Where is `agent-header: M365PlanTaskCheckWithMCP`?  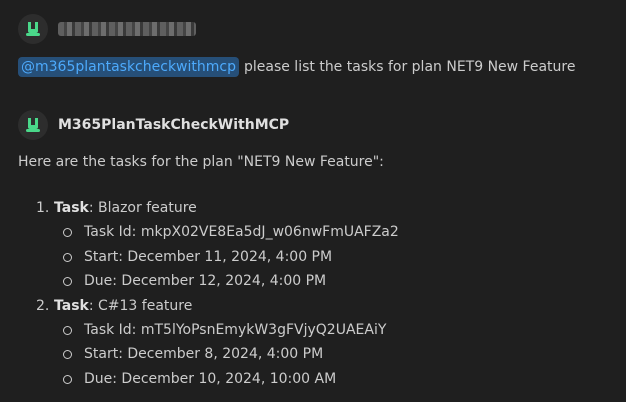 agent-header: M365PlanTaskCheckWithMCP is located at coordinates (153, 125).